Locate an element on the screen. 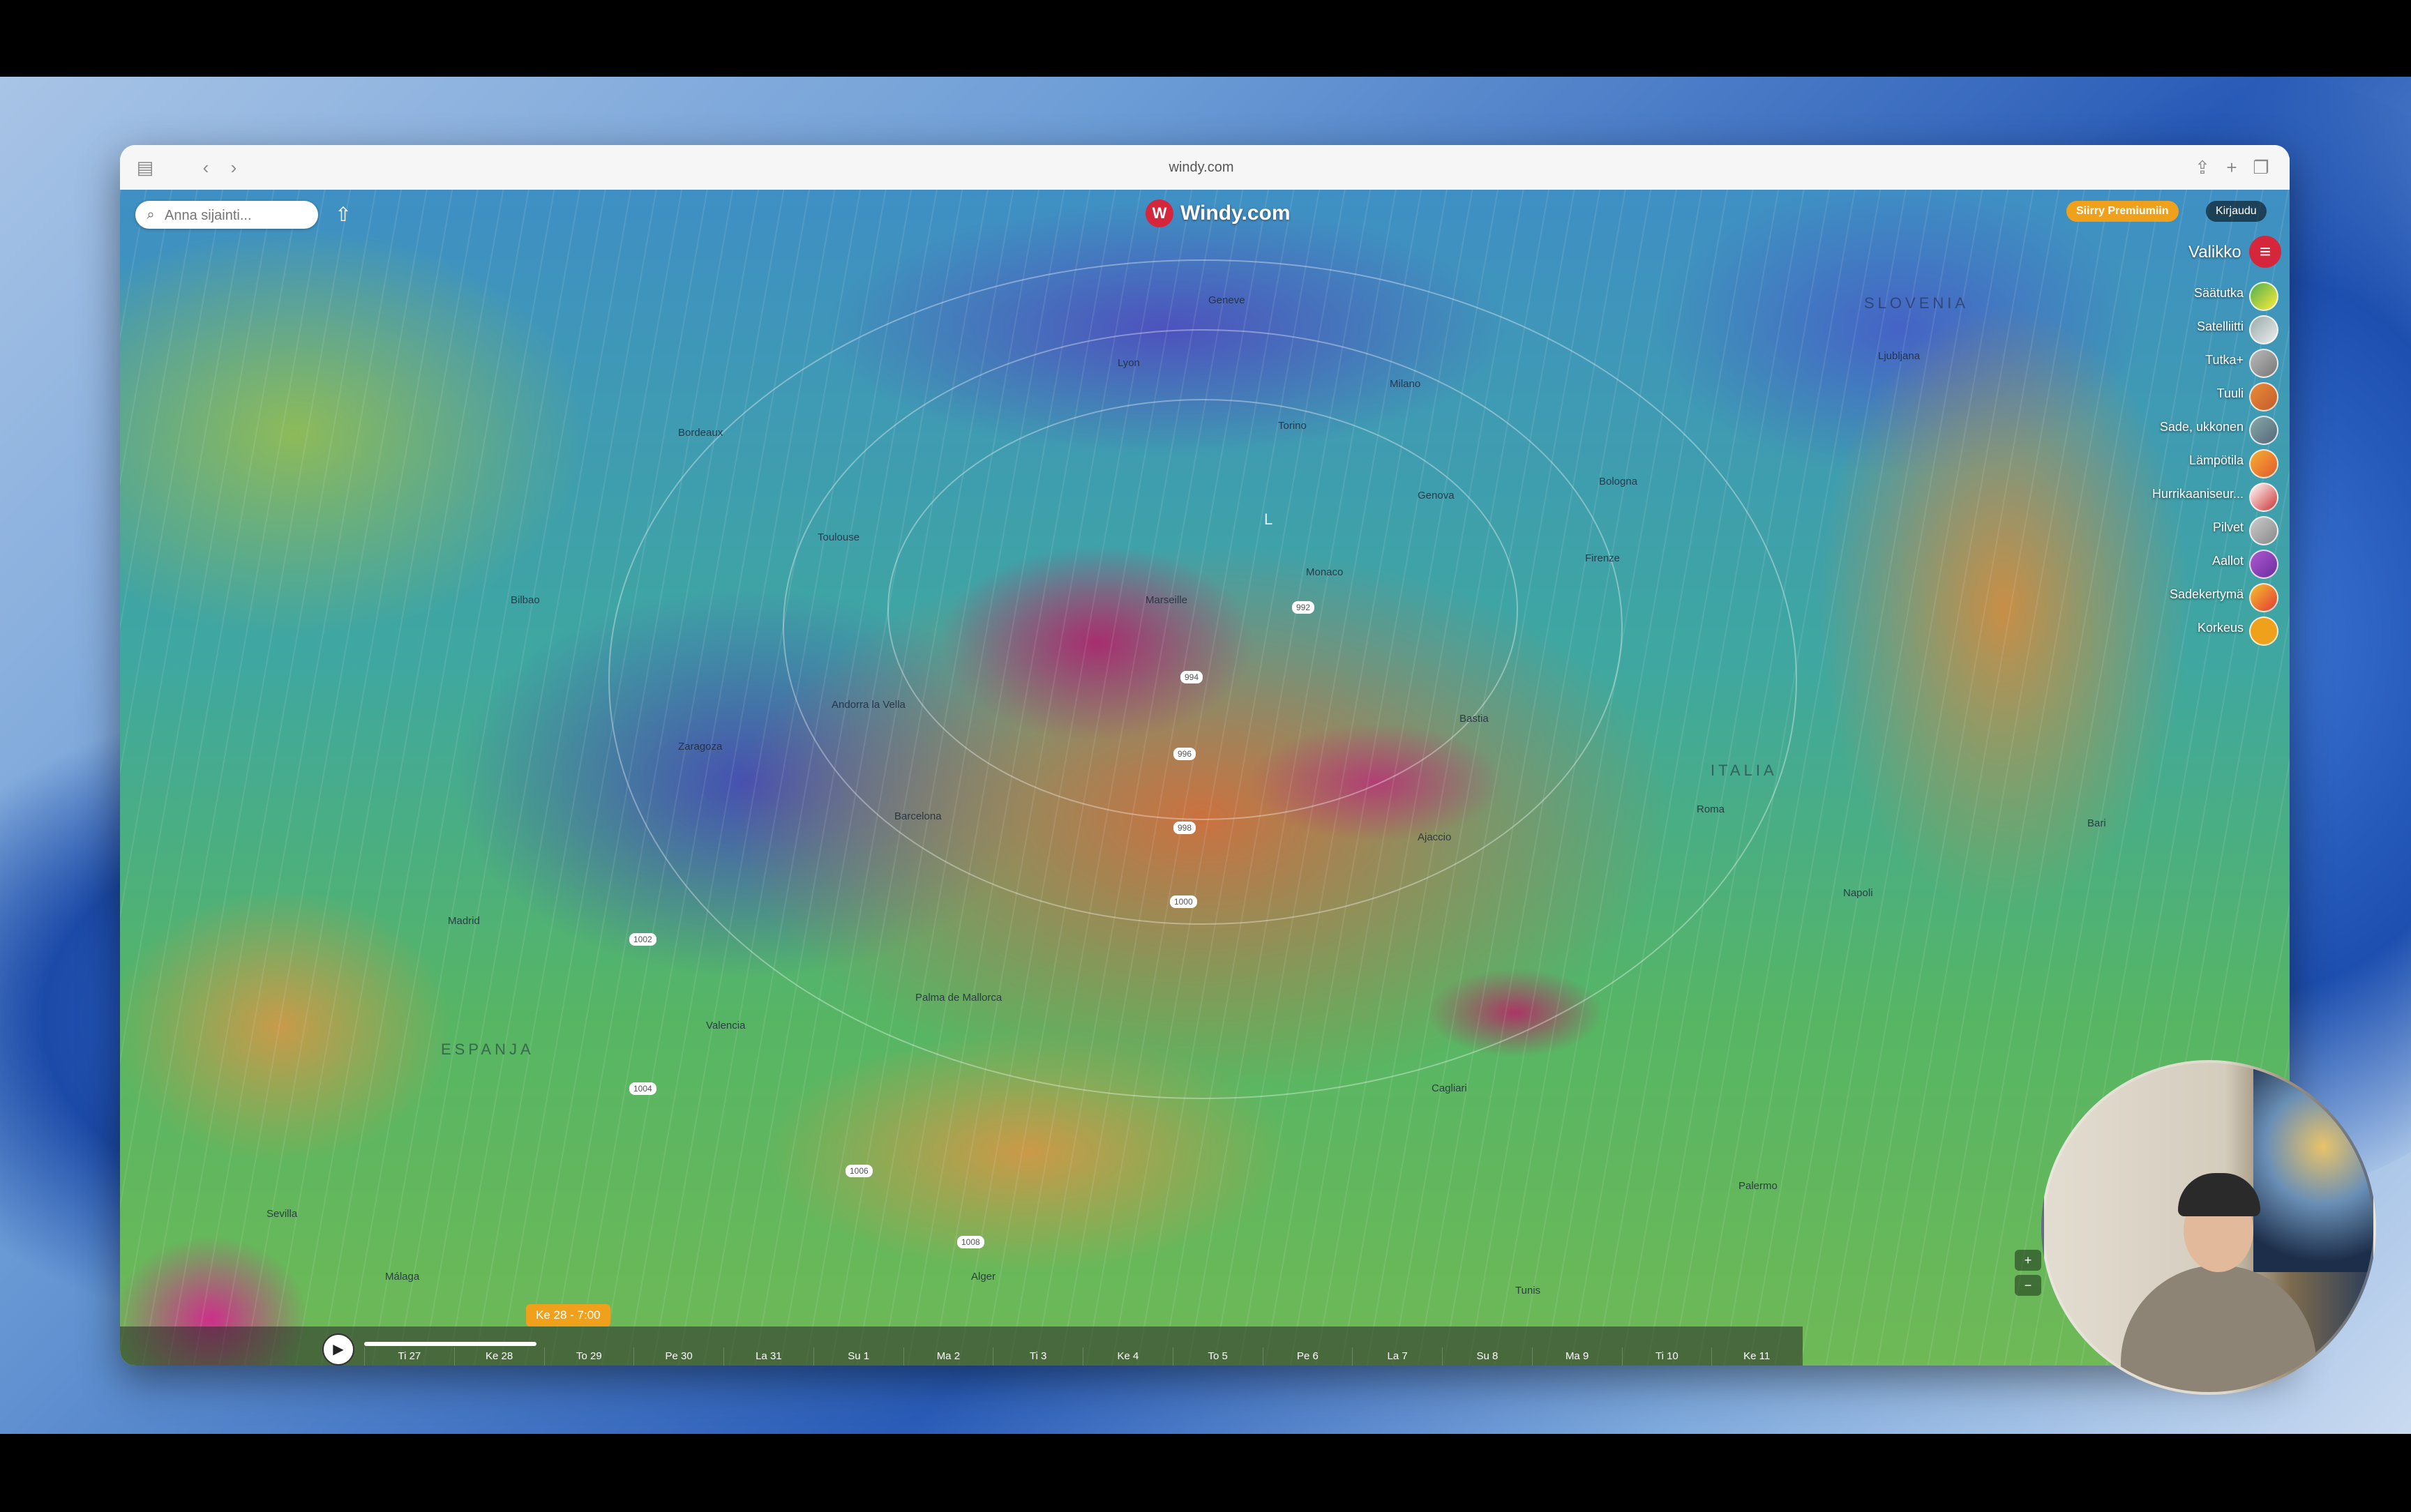 Image resolution: width=2411 pixels, height=1512 pixels. layer-item-radar-plus: Tutka+ is located at coordinates (2171, 362).